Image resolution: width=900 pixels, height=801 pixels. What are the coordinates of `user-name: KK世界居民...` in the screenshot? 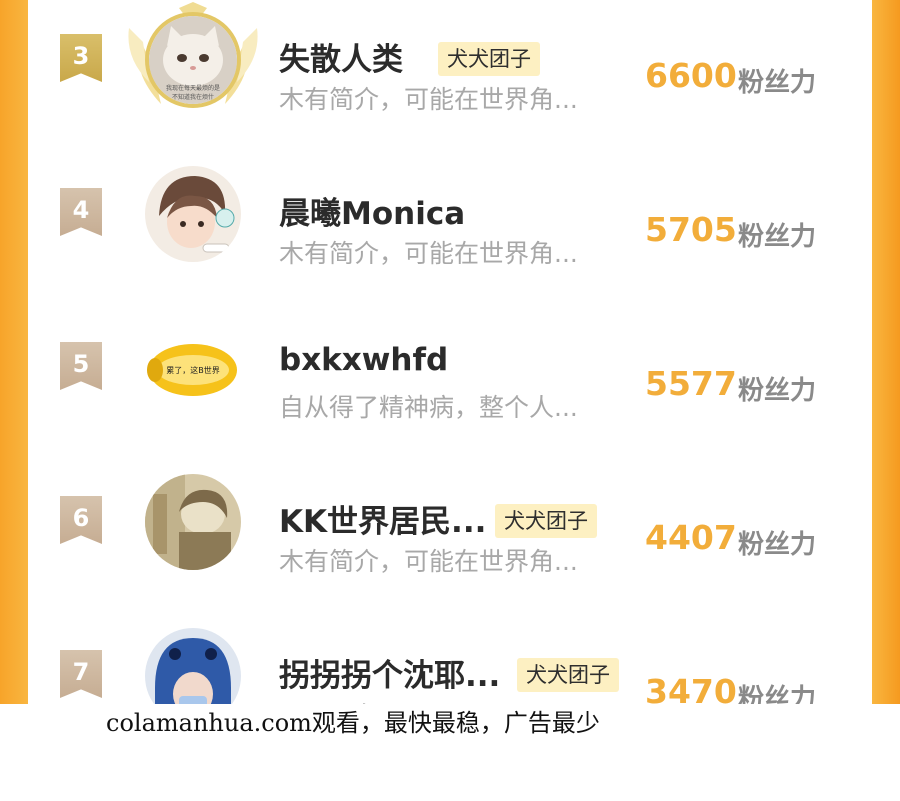 It's located at (382, 518).